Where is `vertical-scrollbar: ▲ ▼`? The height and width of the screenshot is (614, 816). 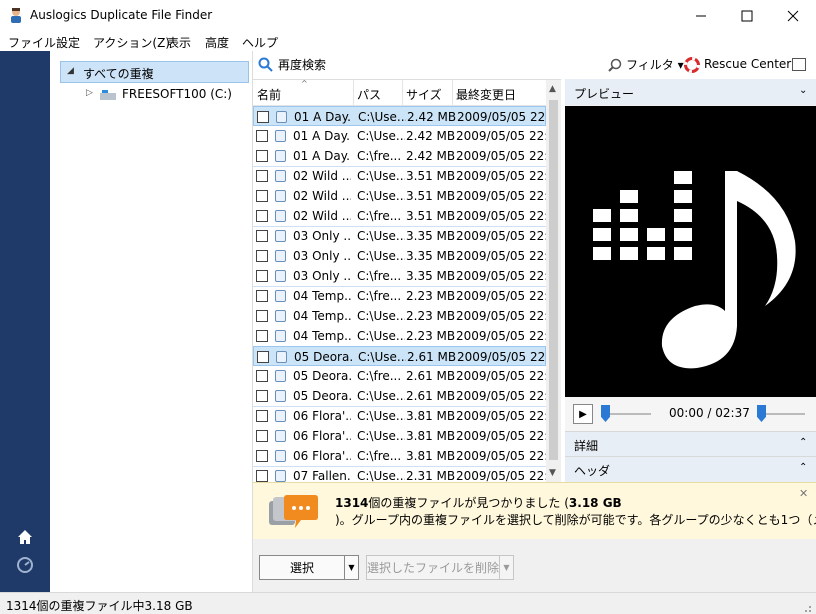
vertical-scrollbar: ▲ ▼ is located at coordinates (553, 281).